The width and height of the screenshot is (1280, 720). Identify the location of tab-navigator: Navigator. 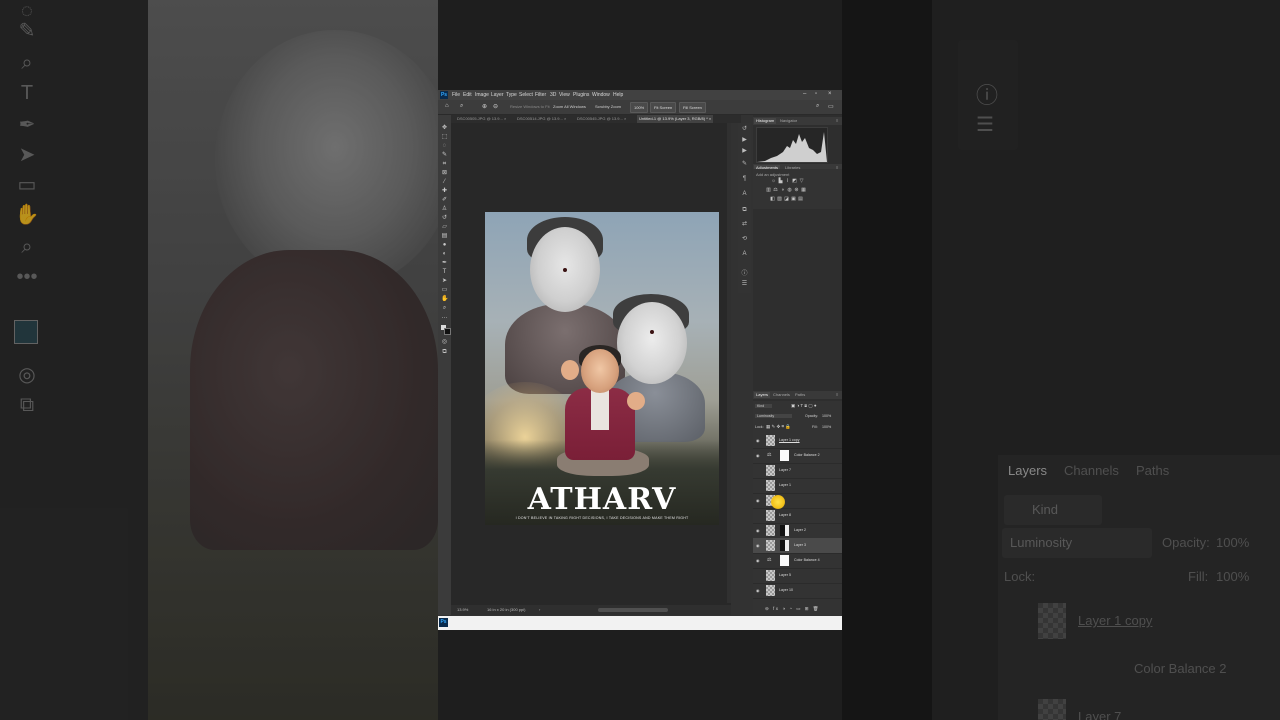
(788, 121).